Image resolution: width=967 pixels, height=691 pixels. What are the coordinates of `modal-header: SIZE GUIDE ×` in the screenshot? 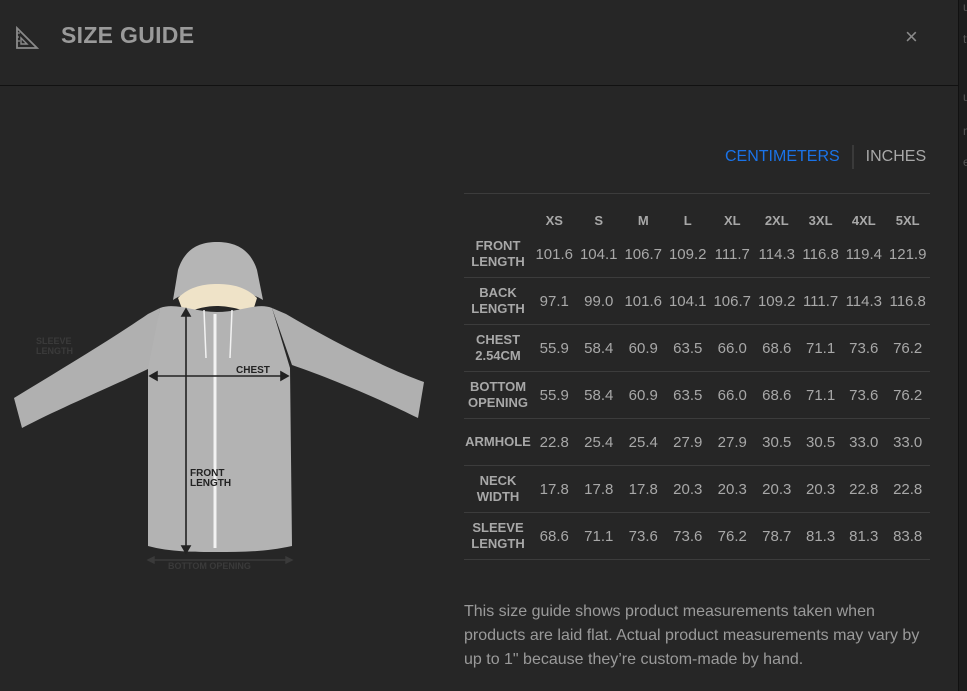 It's located at (479, 43).